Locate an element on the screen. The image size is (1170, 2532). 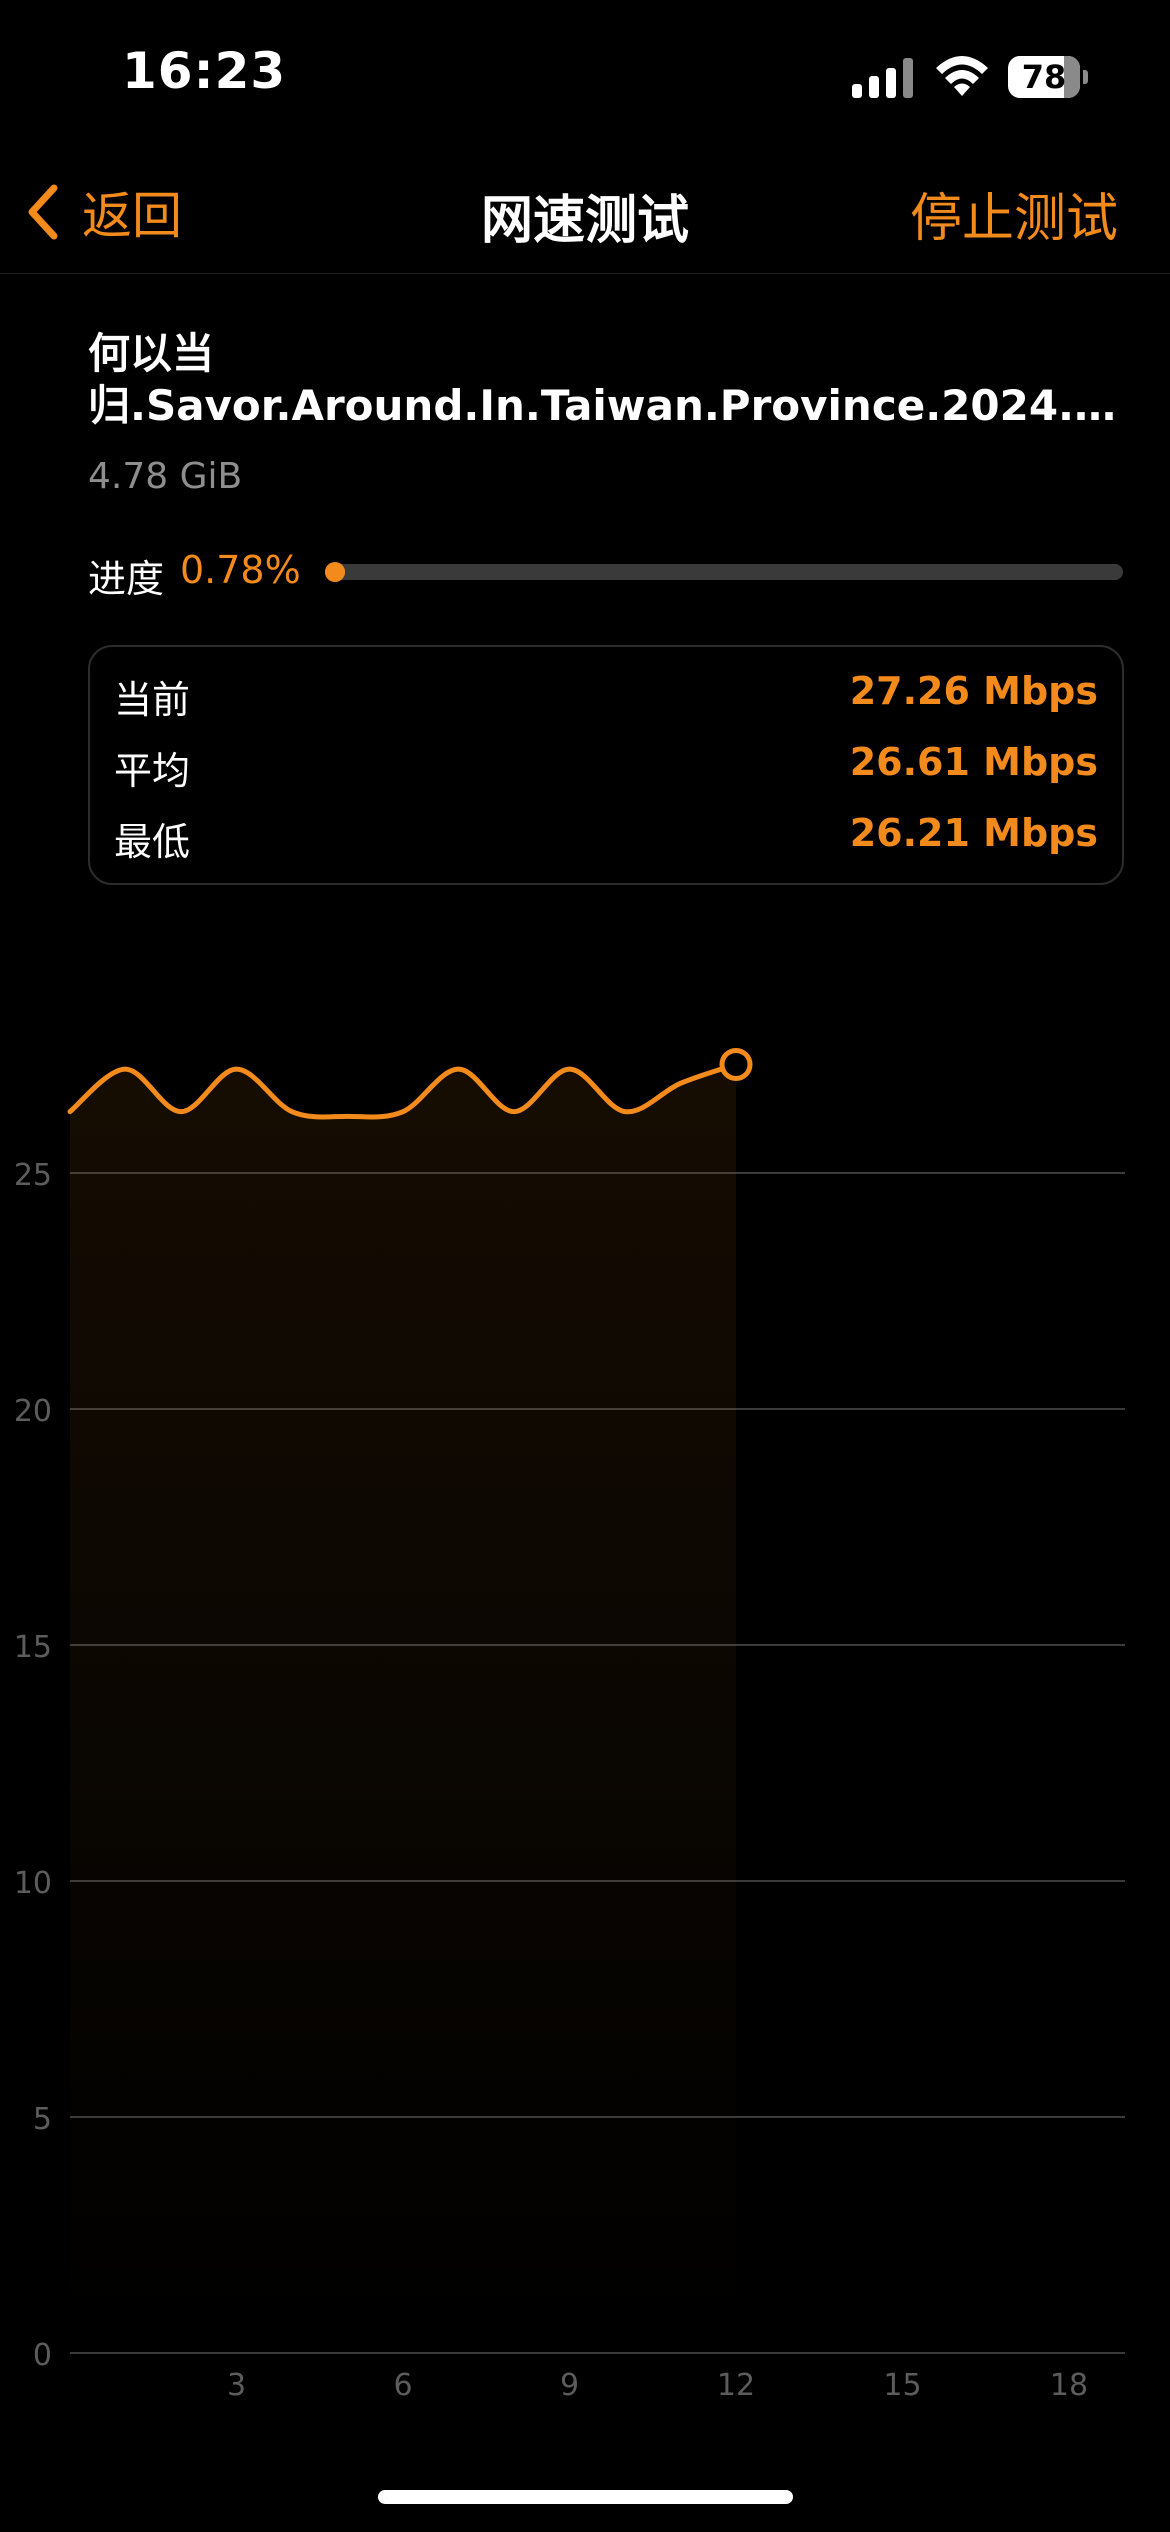
status-time: 16:23 is located at coordinates (204, 71).